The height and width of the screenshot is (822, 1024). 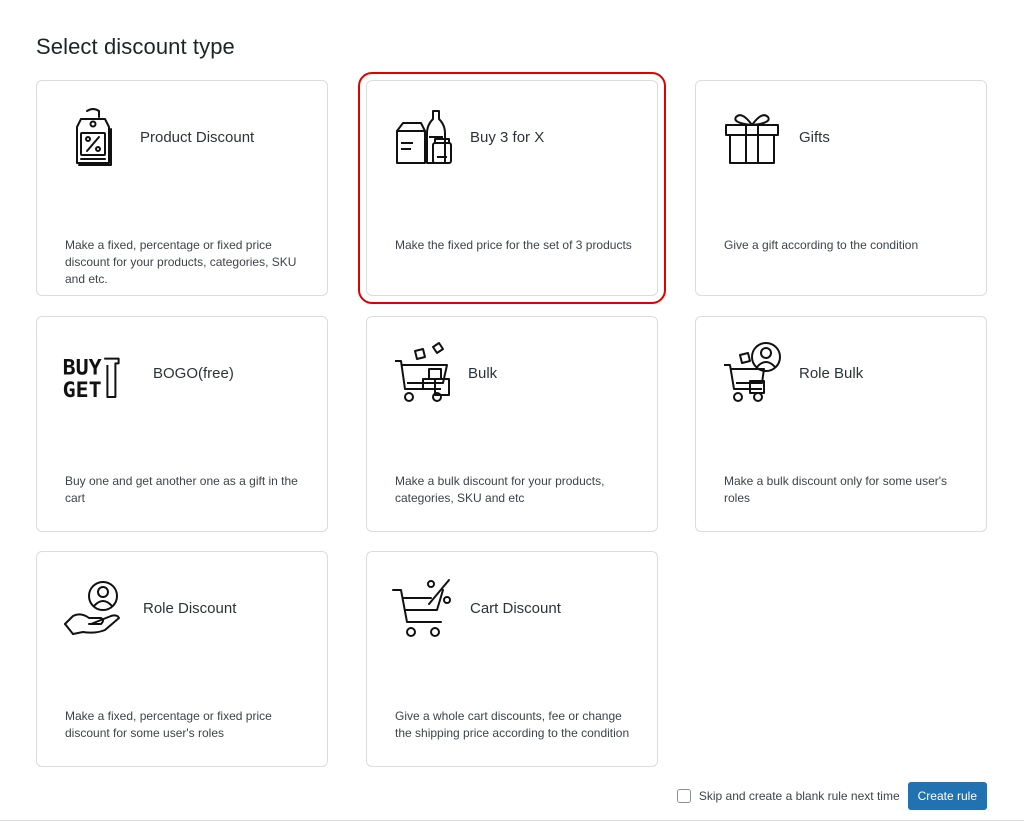 I want to click on card-title: Role Discount, so click(x=190, y=608).